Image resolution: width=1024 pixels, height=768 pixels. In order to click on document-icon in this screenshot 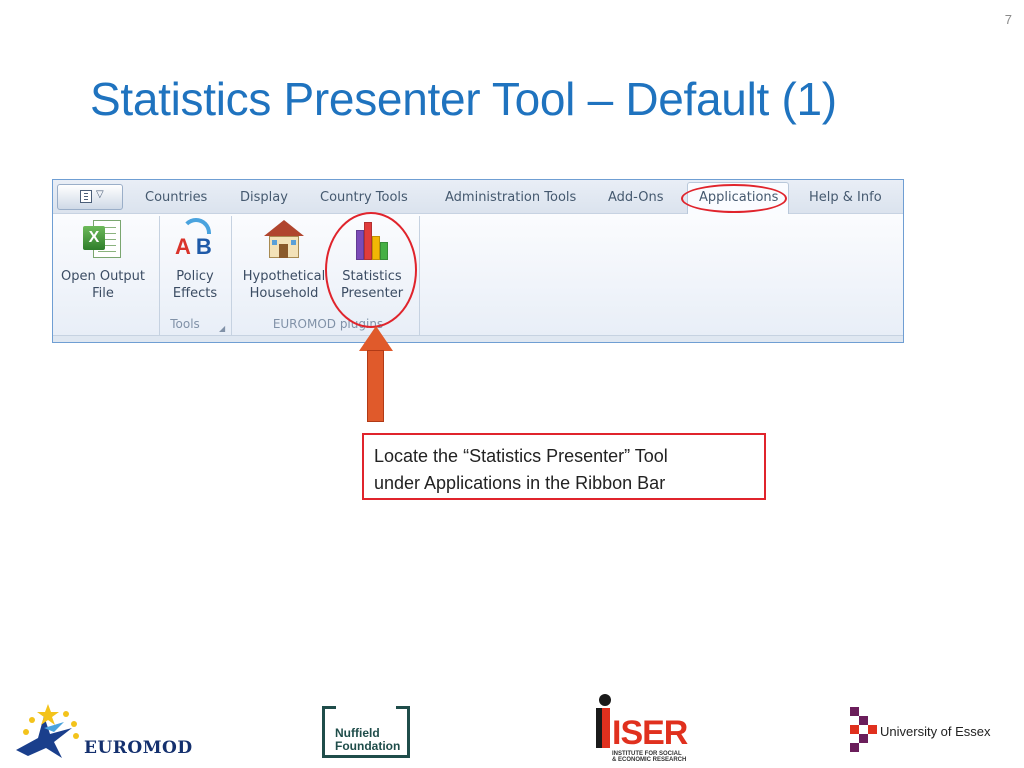, I will do `click(86, 196)`.